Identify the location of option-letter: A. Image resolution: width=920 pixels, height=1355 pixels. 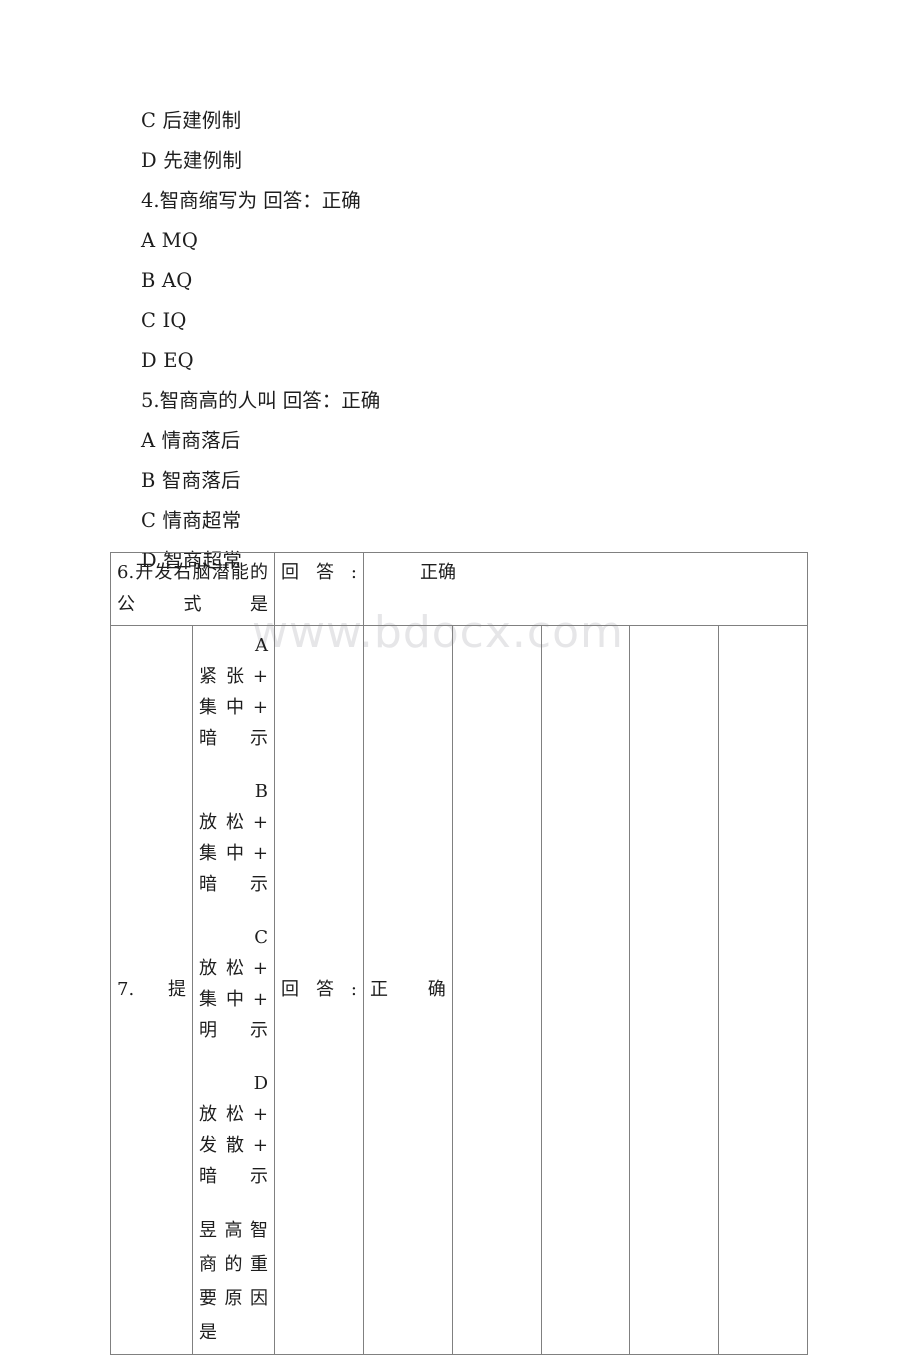
(261, 645).